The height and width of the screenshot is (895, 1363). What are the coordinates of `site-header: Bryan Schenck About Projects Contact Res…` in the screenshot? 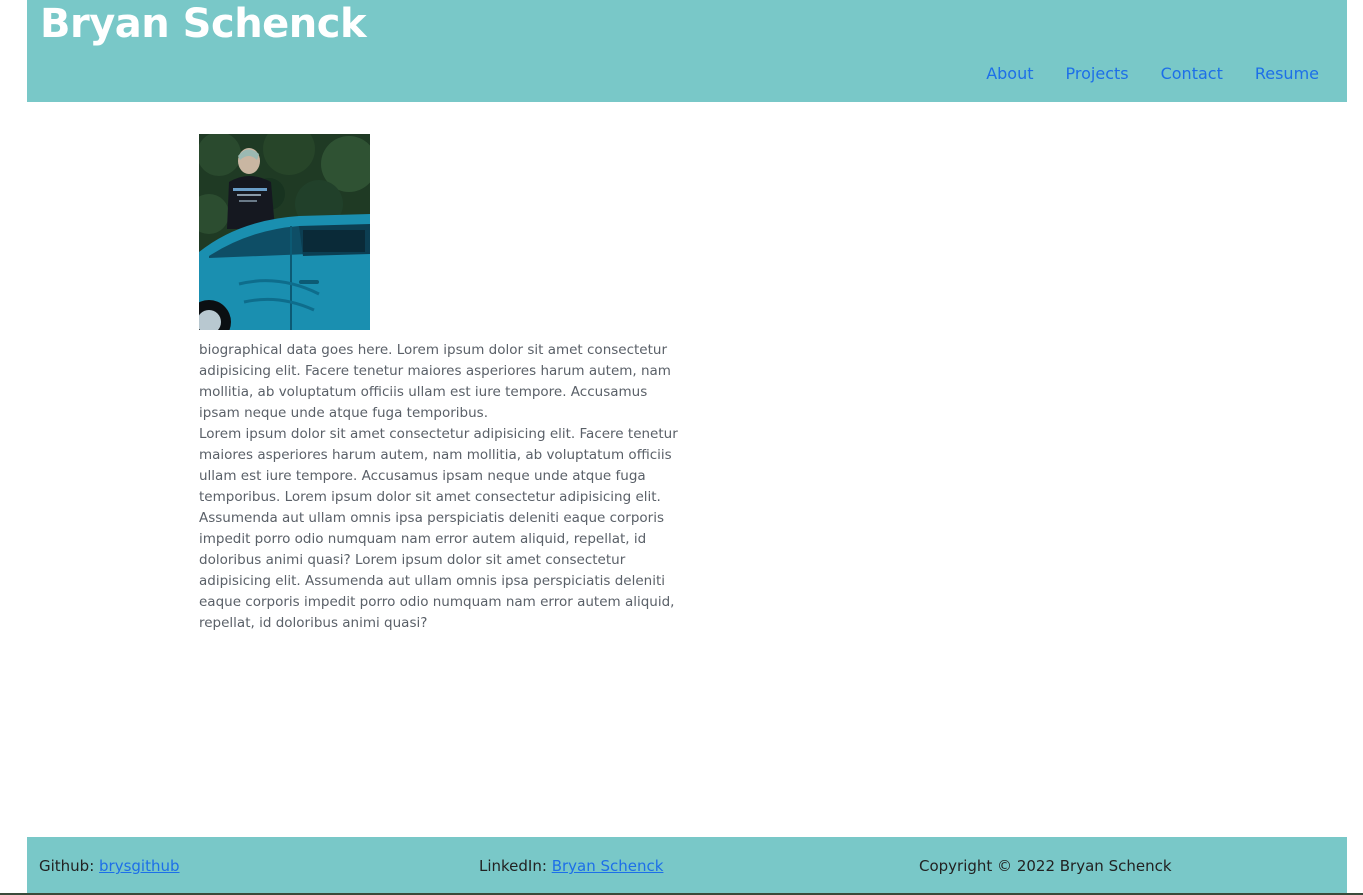 It's located at (687, 51).